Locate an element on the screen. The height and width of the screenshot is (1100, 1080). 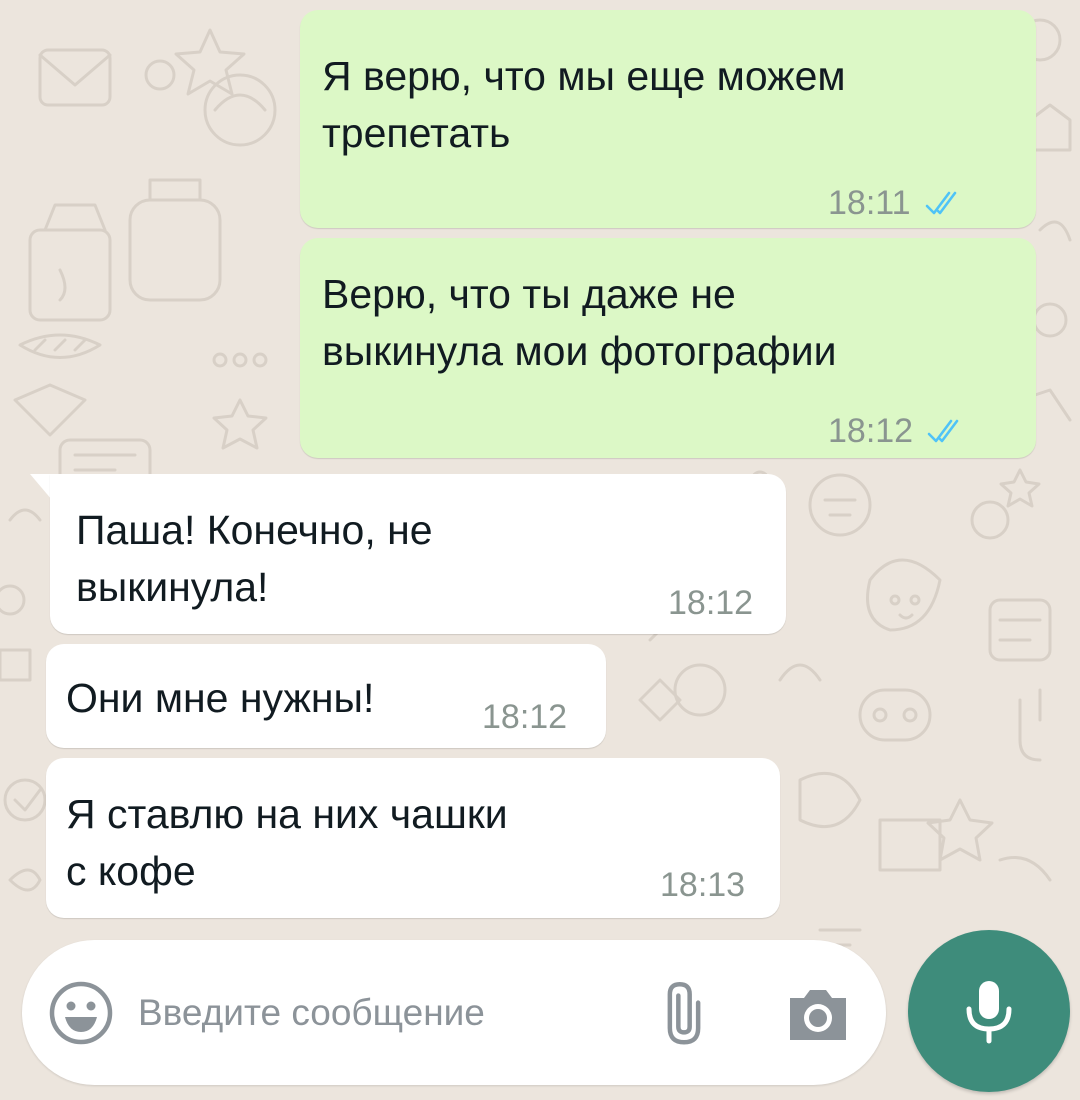
camera-icon is located at coordinates (818, 1014).